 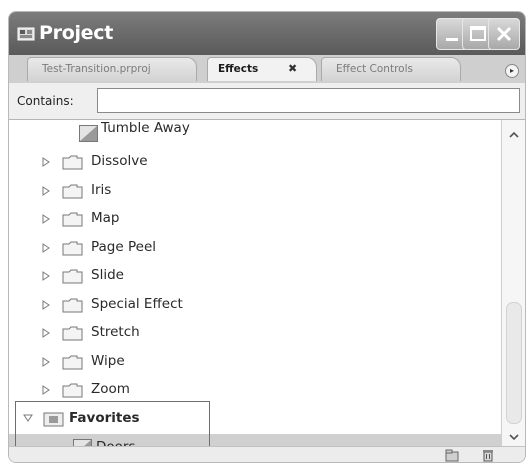 I want to click on folder-label: Dissolve, so click(x=119, y=161).